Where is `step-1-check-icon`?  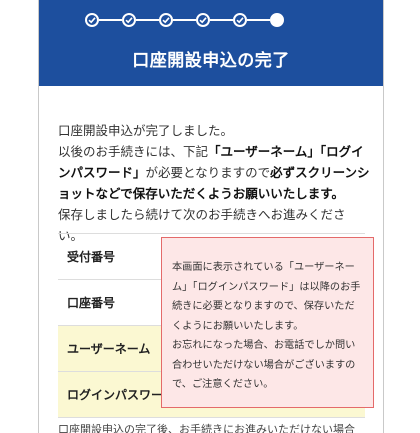 step-1-check-icon is located at coordinates (92, 20).